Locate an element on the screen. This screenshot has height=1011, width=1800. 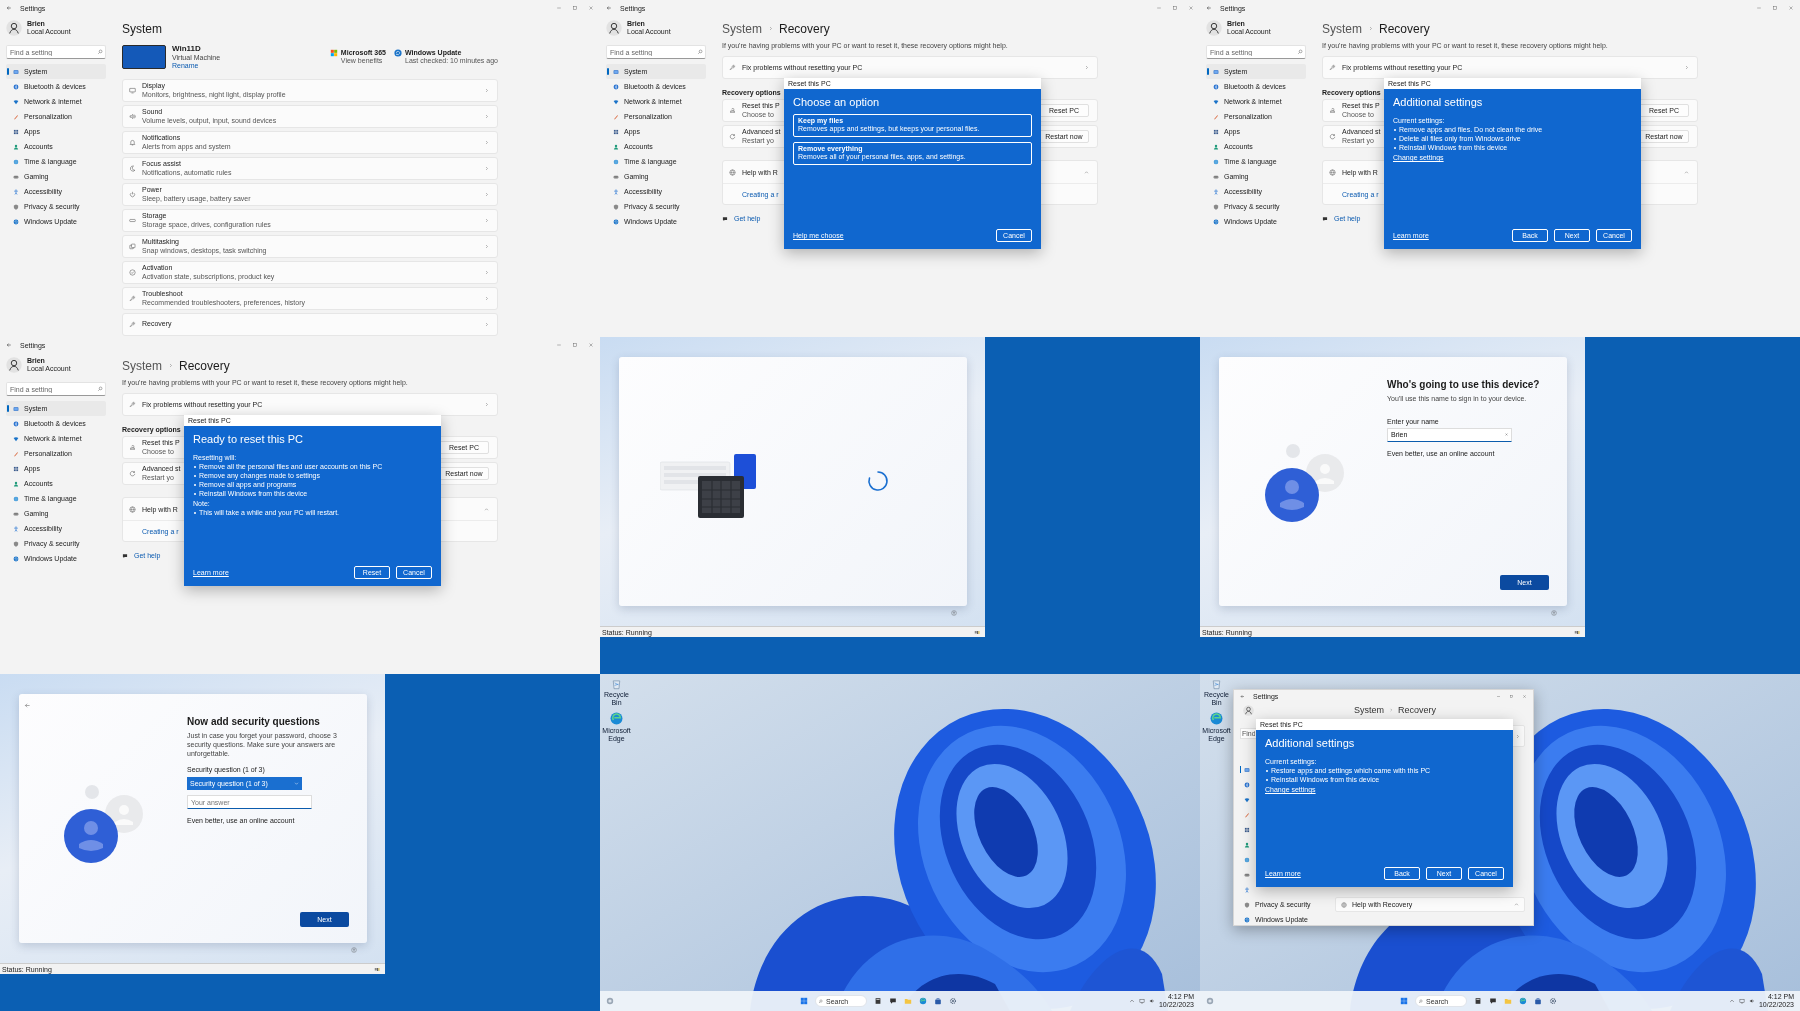
dialog-title: Ready to reset this PC is located at coordinates (249, 439).